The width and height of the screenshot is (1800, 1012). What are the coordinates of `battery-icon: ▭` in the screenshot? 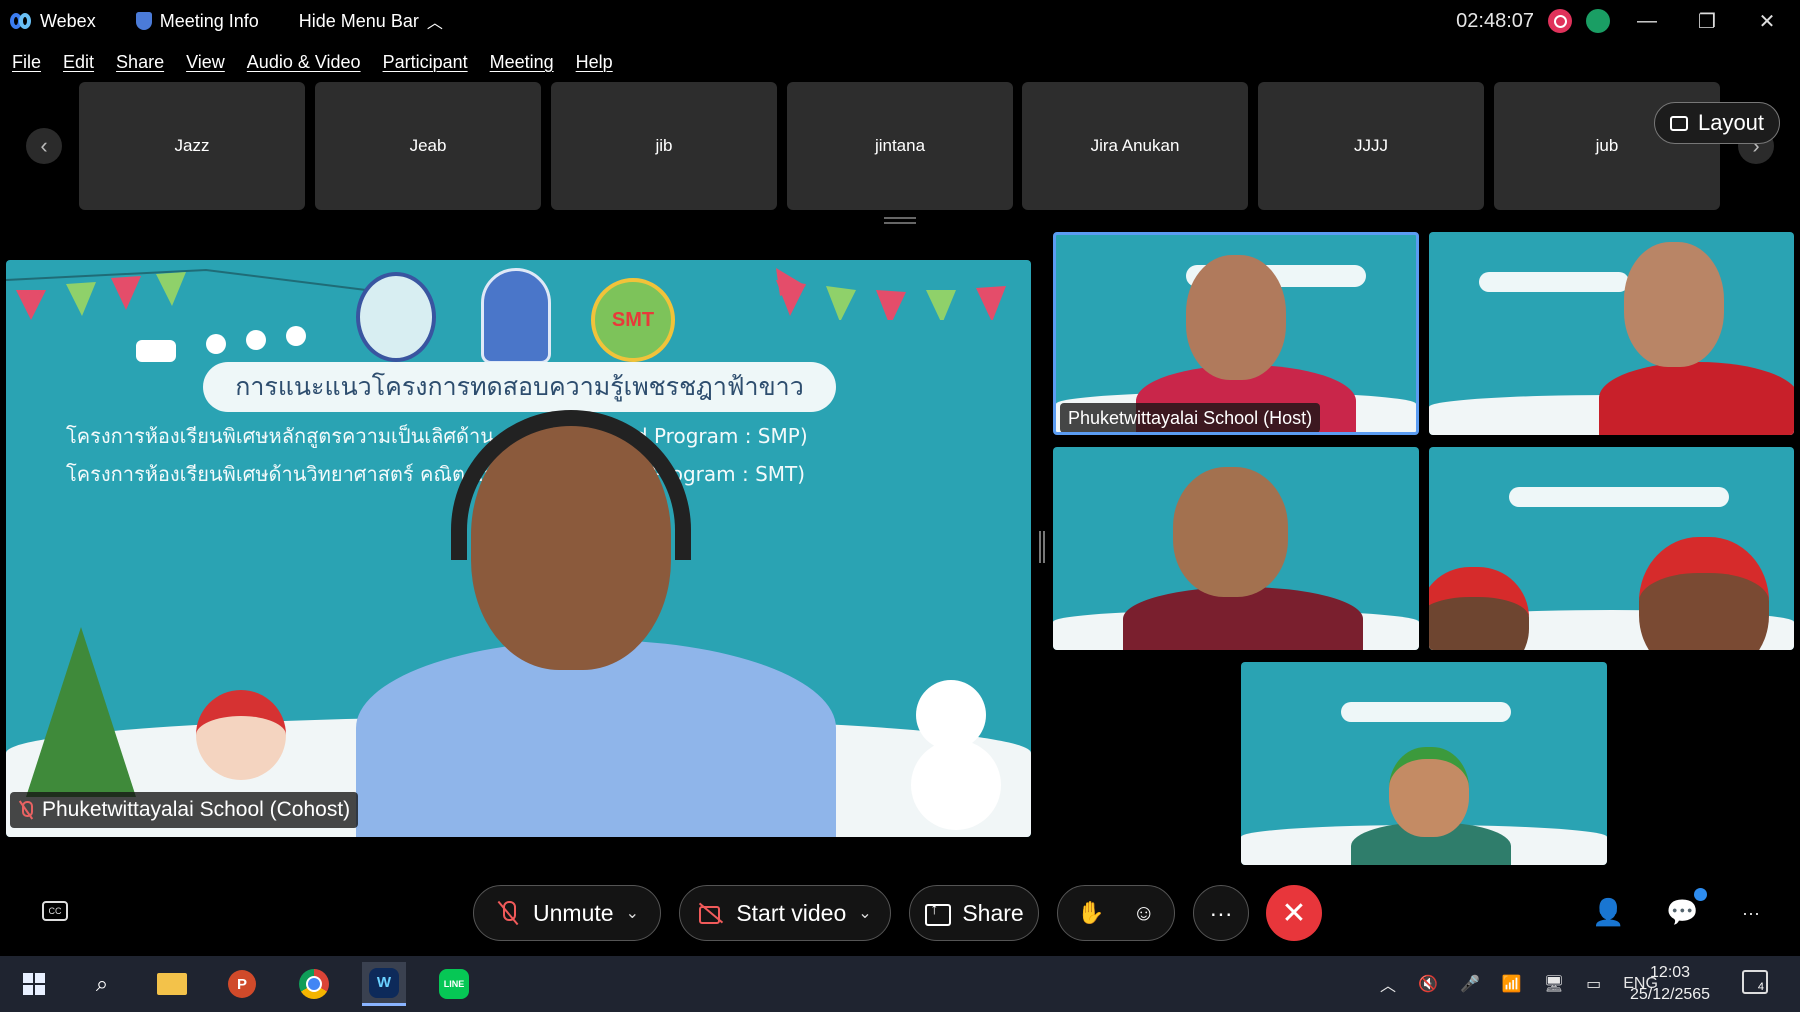 It's located at (1593, 984).